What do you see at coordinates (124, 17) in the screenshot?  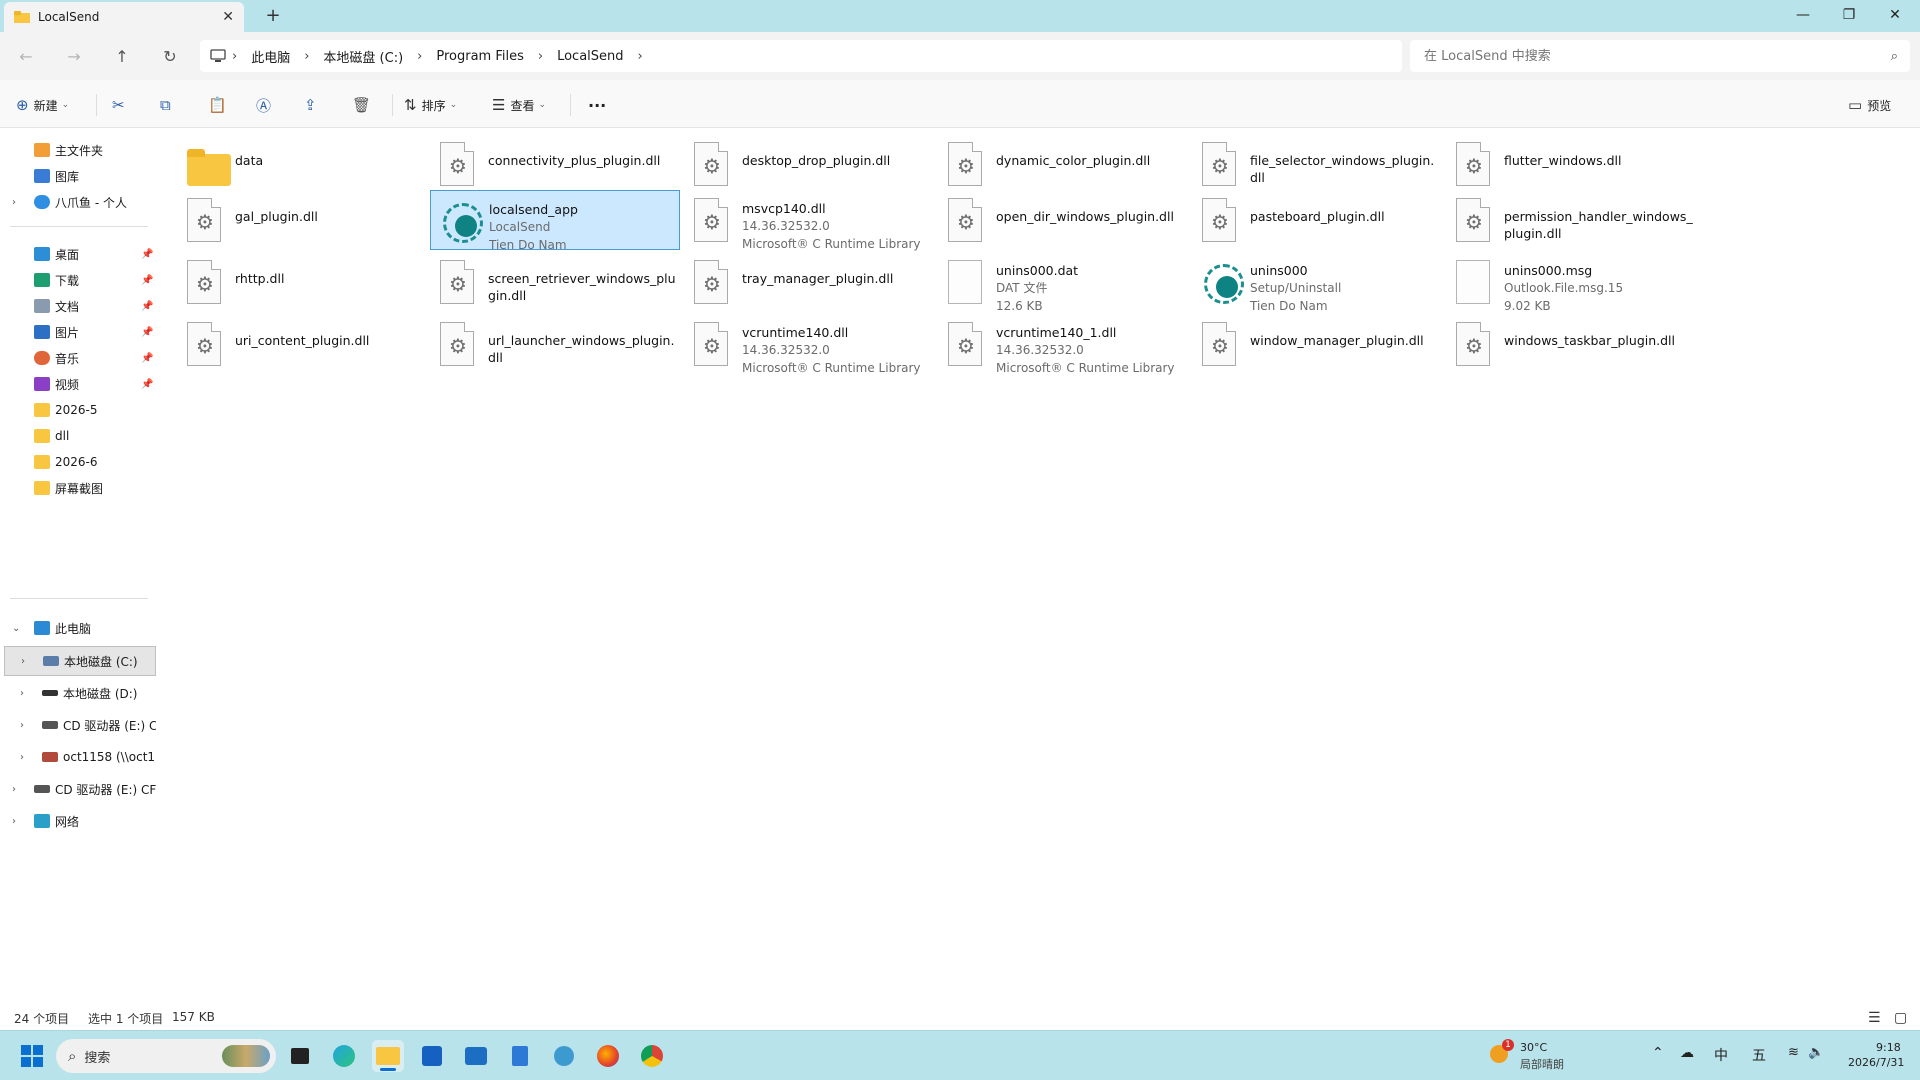 I see `explorer-tab: LocalSend ✕` at bounding box center [124, 17].